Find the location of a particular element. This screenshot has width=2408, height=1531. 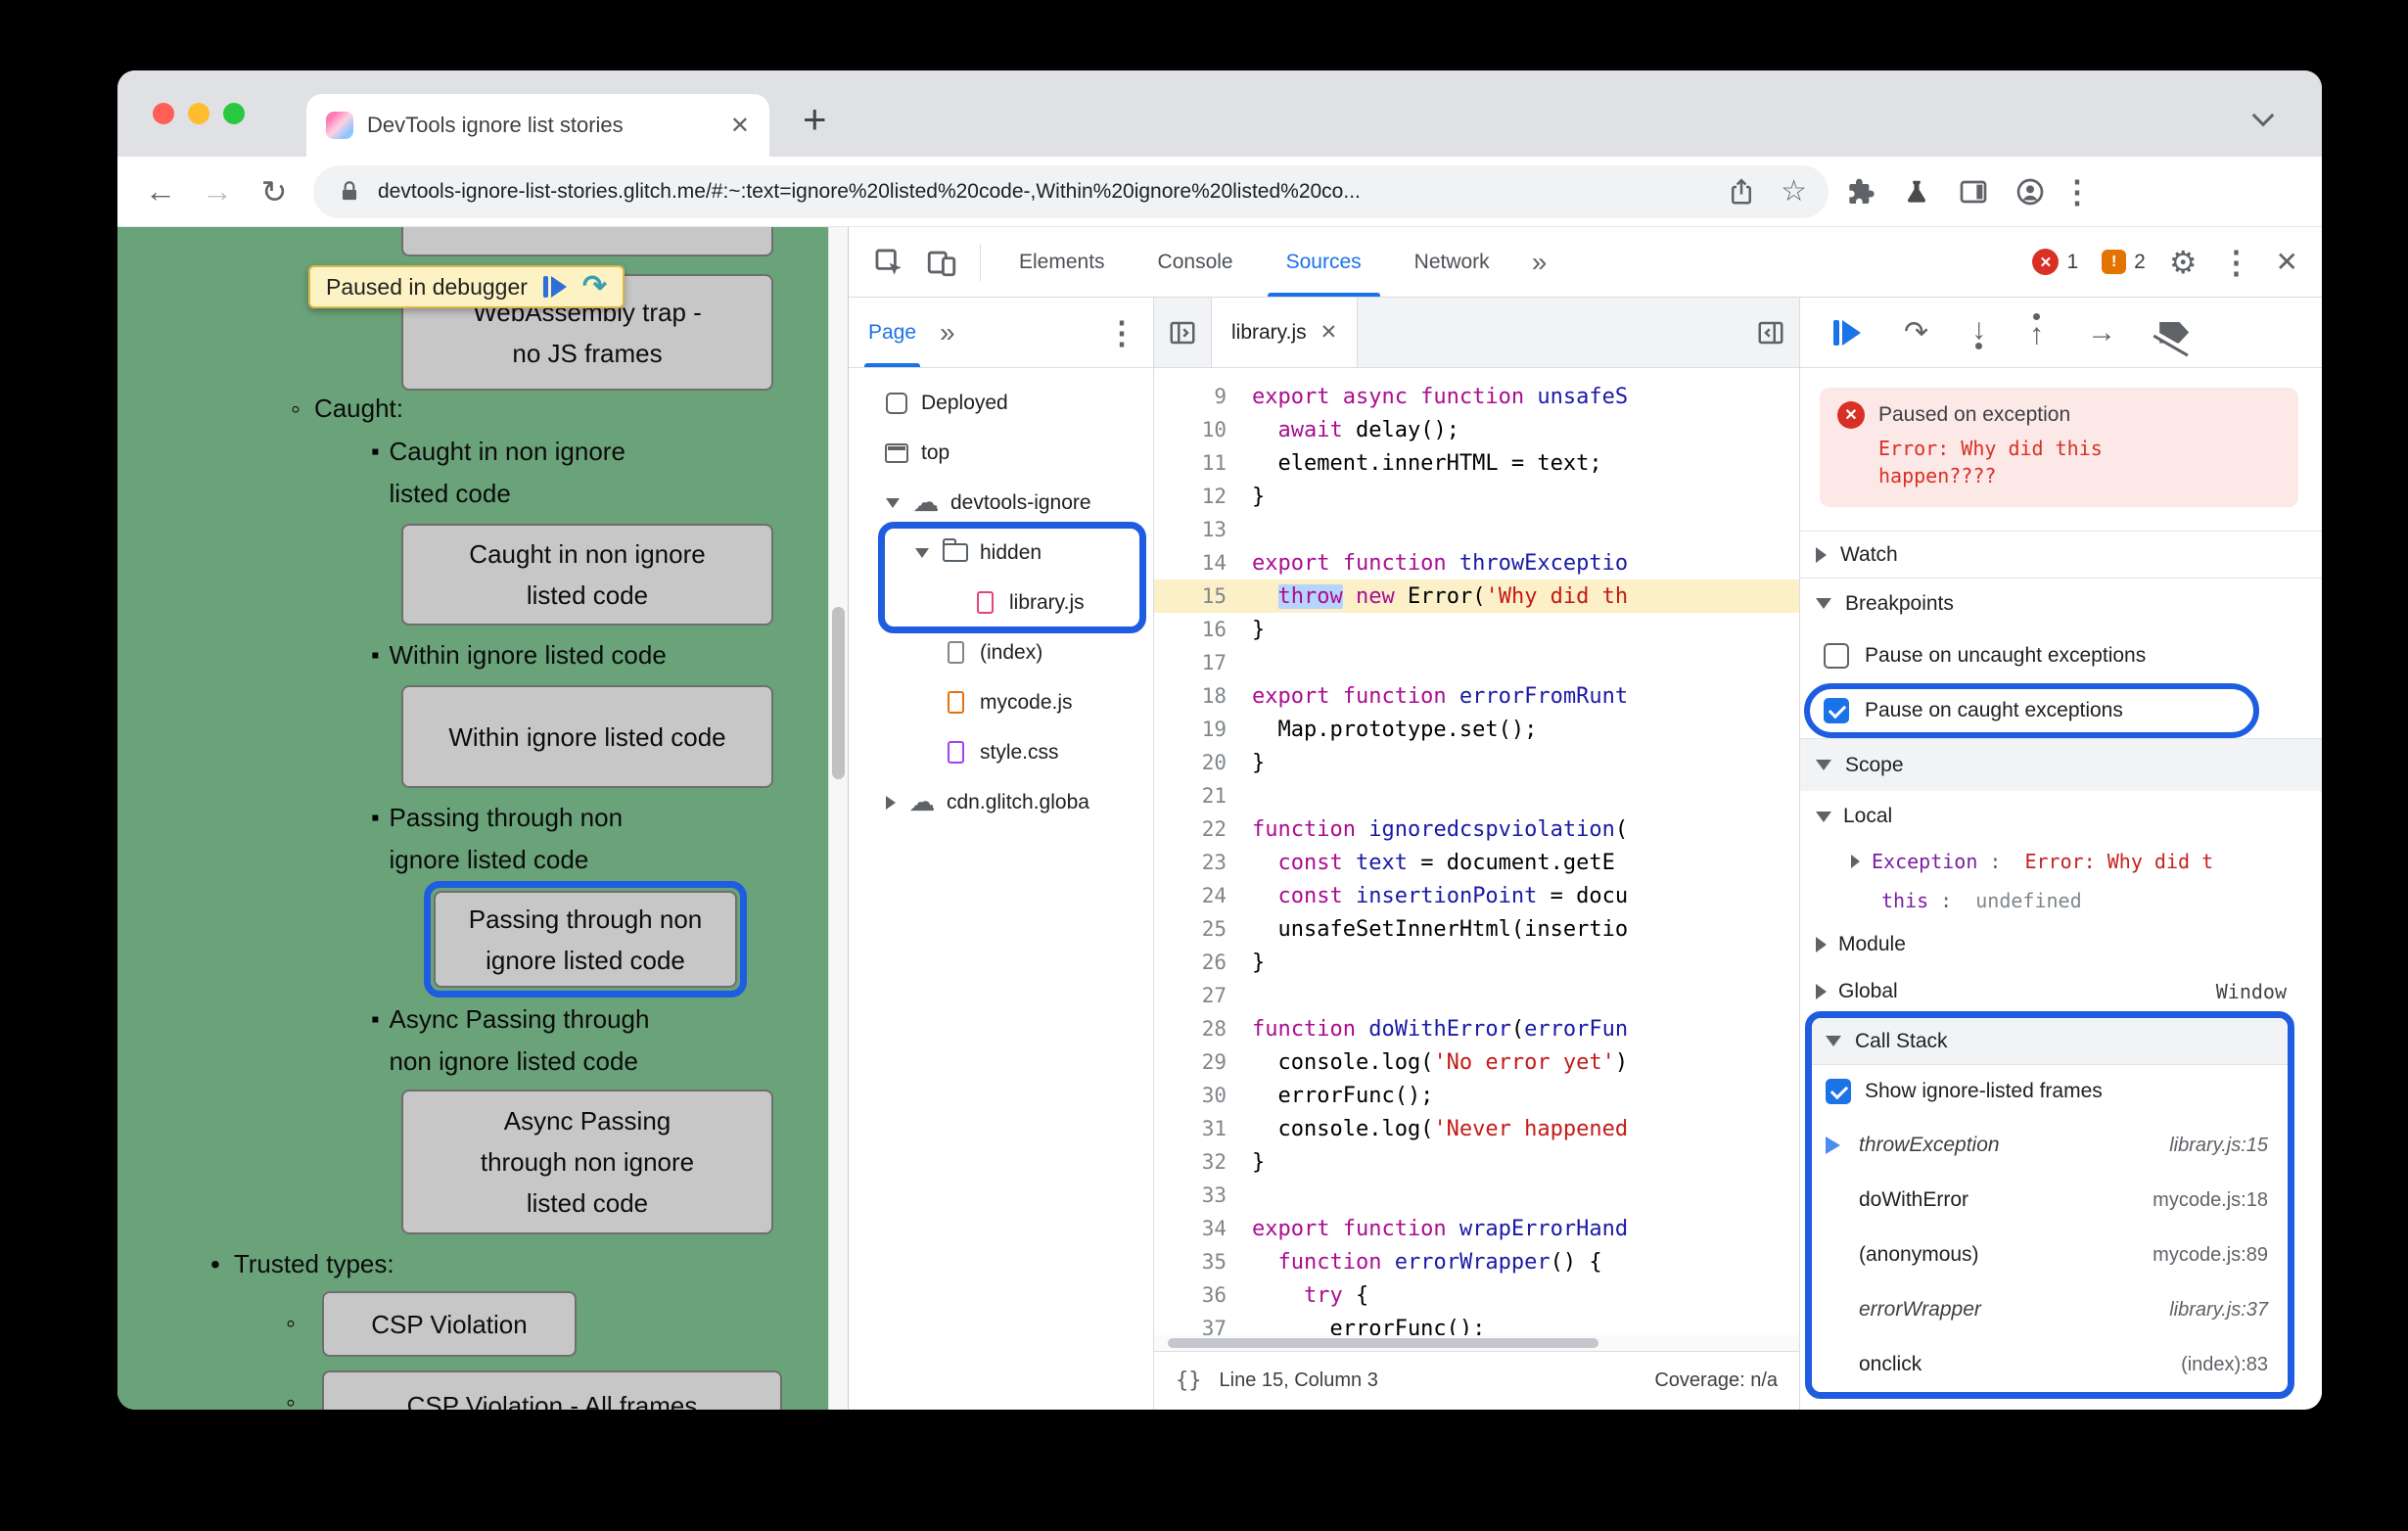

navigator-tab-page: Page is located at coordinates (892, 333).